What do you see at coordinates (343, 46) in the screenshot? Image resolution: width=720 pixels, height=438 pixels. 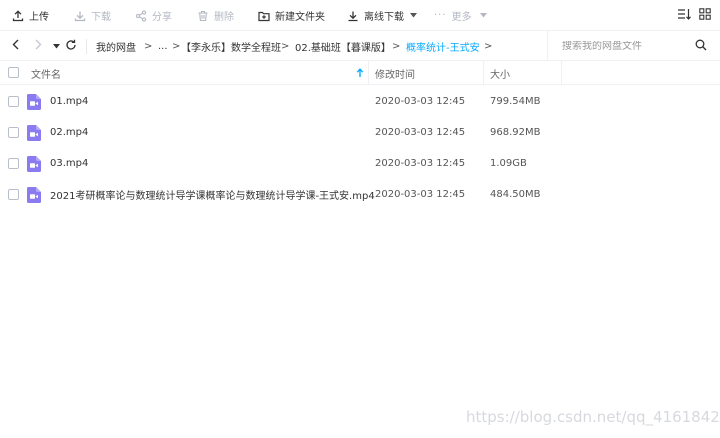 I see `breadcrumb-item: 02.基础班【暮课版】` at bounding box center [343, 46].